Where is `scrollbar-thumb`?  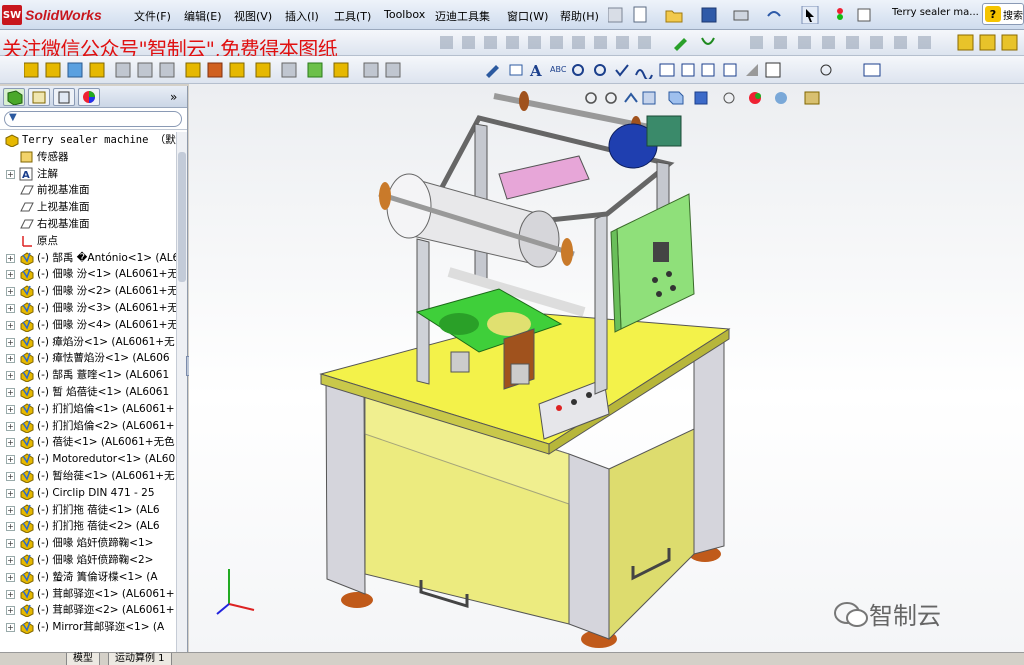 scrollbar-thumb is located at coordinates (182, 217).